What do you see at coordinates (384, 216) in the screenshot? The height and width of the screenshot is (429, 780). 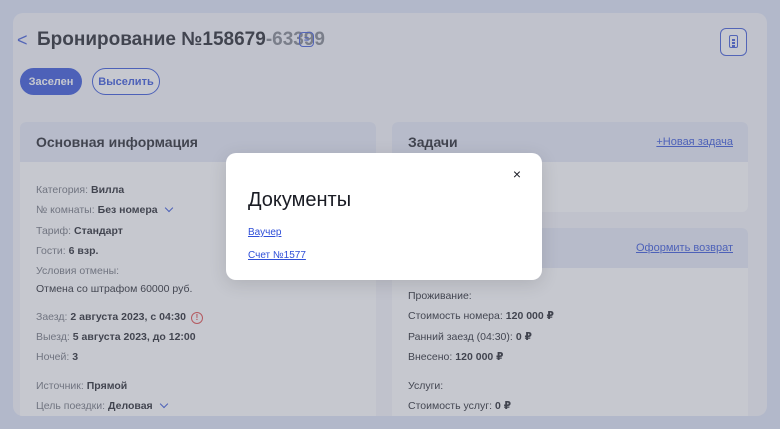 I see `documents-modal: × Документы Ваучер Счет №1577` at bounding box center [384, 216].